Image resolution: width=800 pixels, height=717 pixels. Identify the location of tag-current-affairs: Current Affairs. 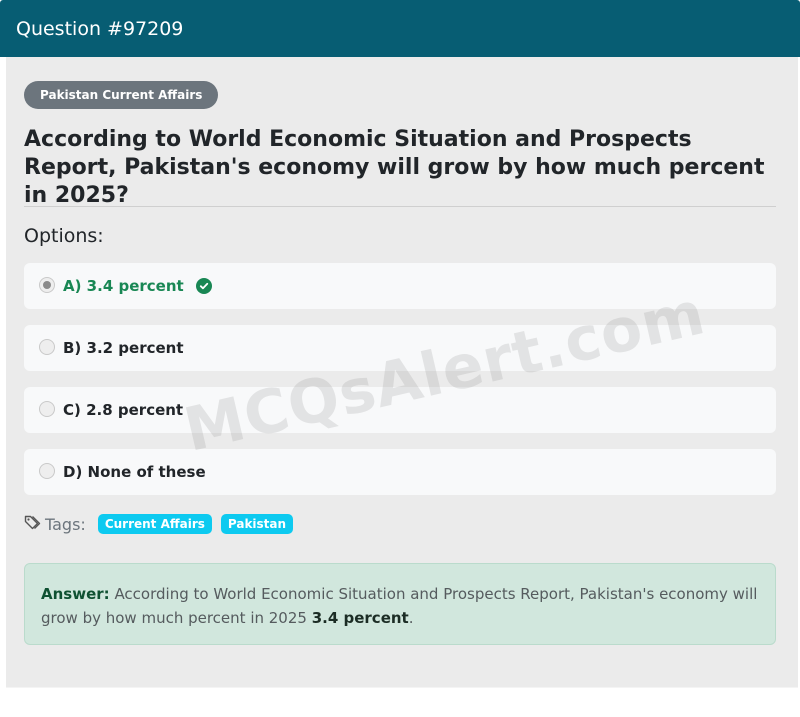
(154, 524).